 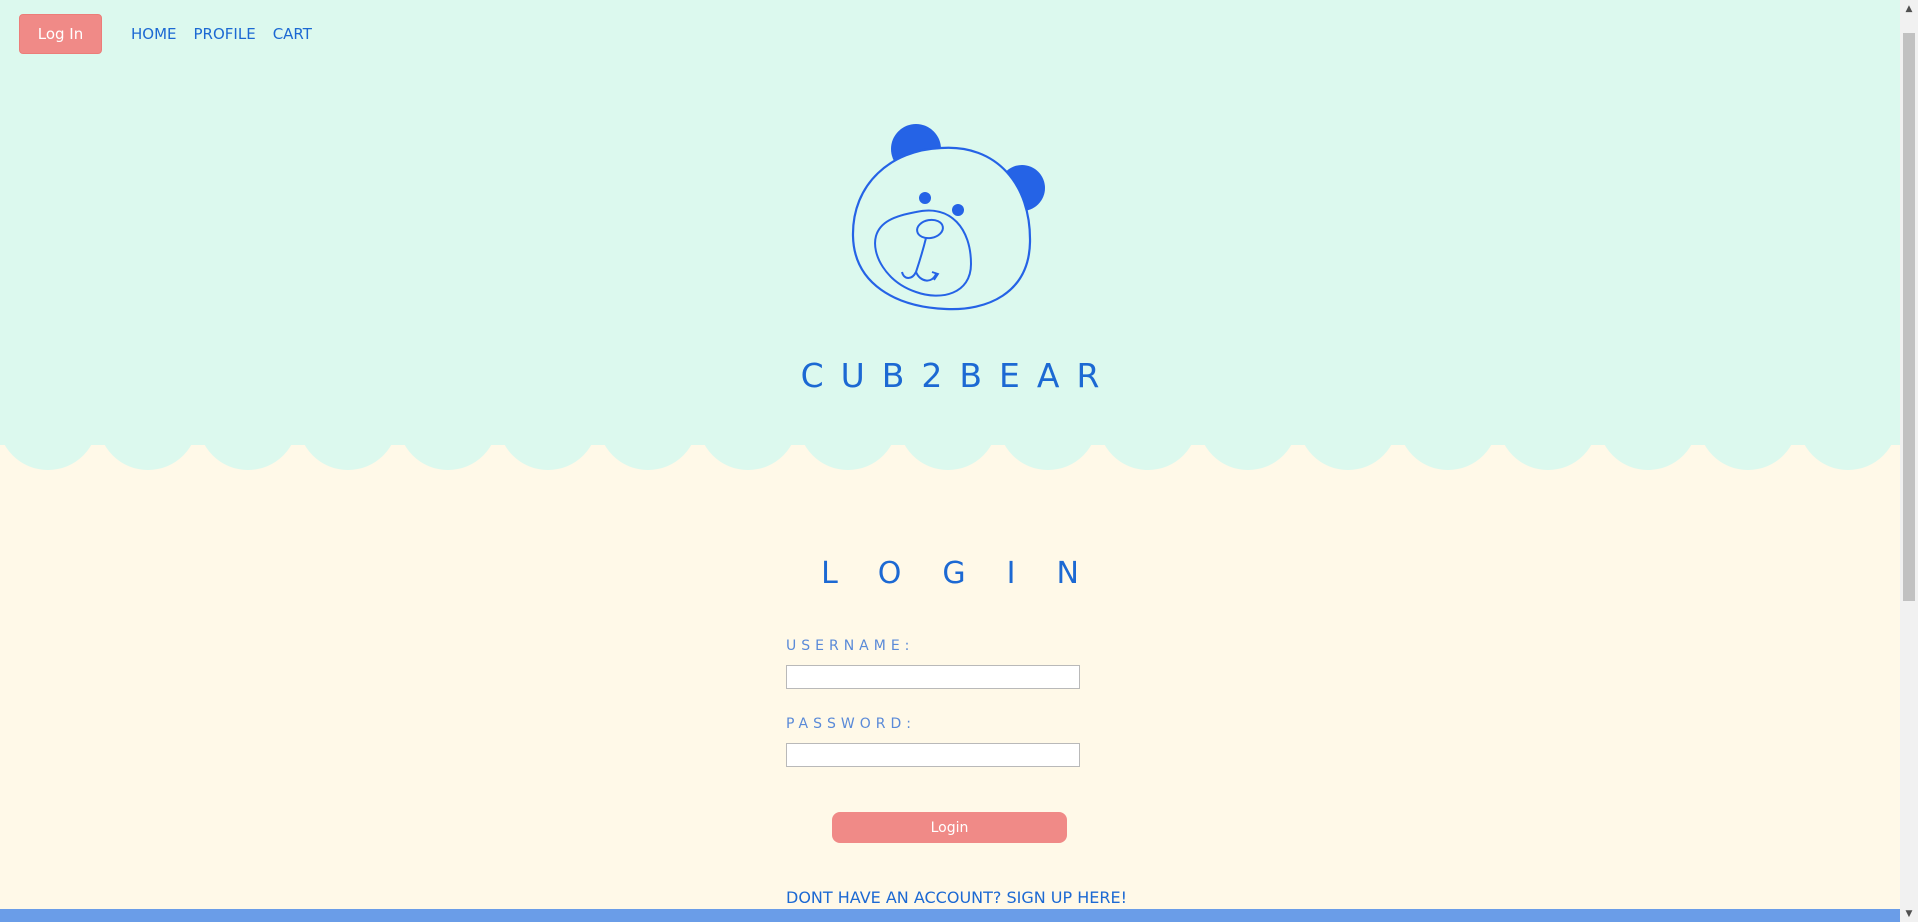 What do you see at coordinates (850, 646) in the screenshot?
I see `username-label: USERNAME:` at bounding box center [850, 646].